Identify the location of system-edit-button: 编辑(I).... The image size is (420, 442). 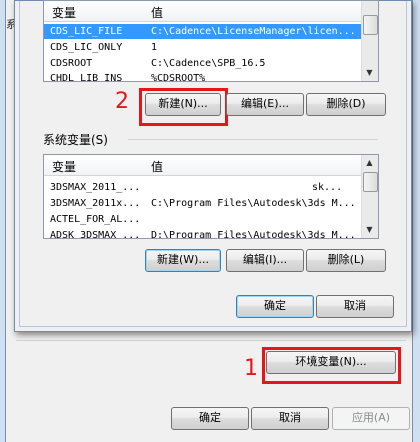
(265, 260).